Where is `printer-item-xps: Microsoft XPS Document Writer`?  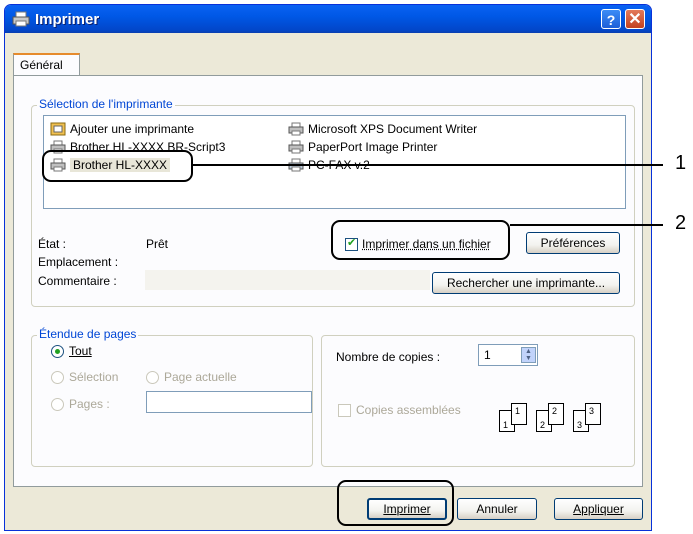 printer-item-xps: Microsoft XPS Document Writer is located at coordinates (381, 129).